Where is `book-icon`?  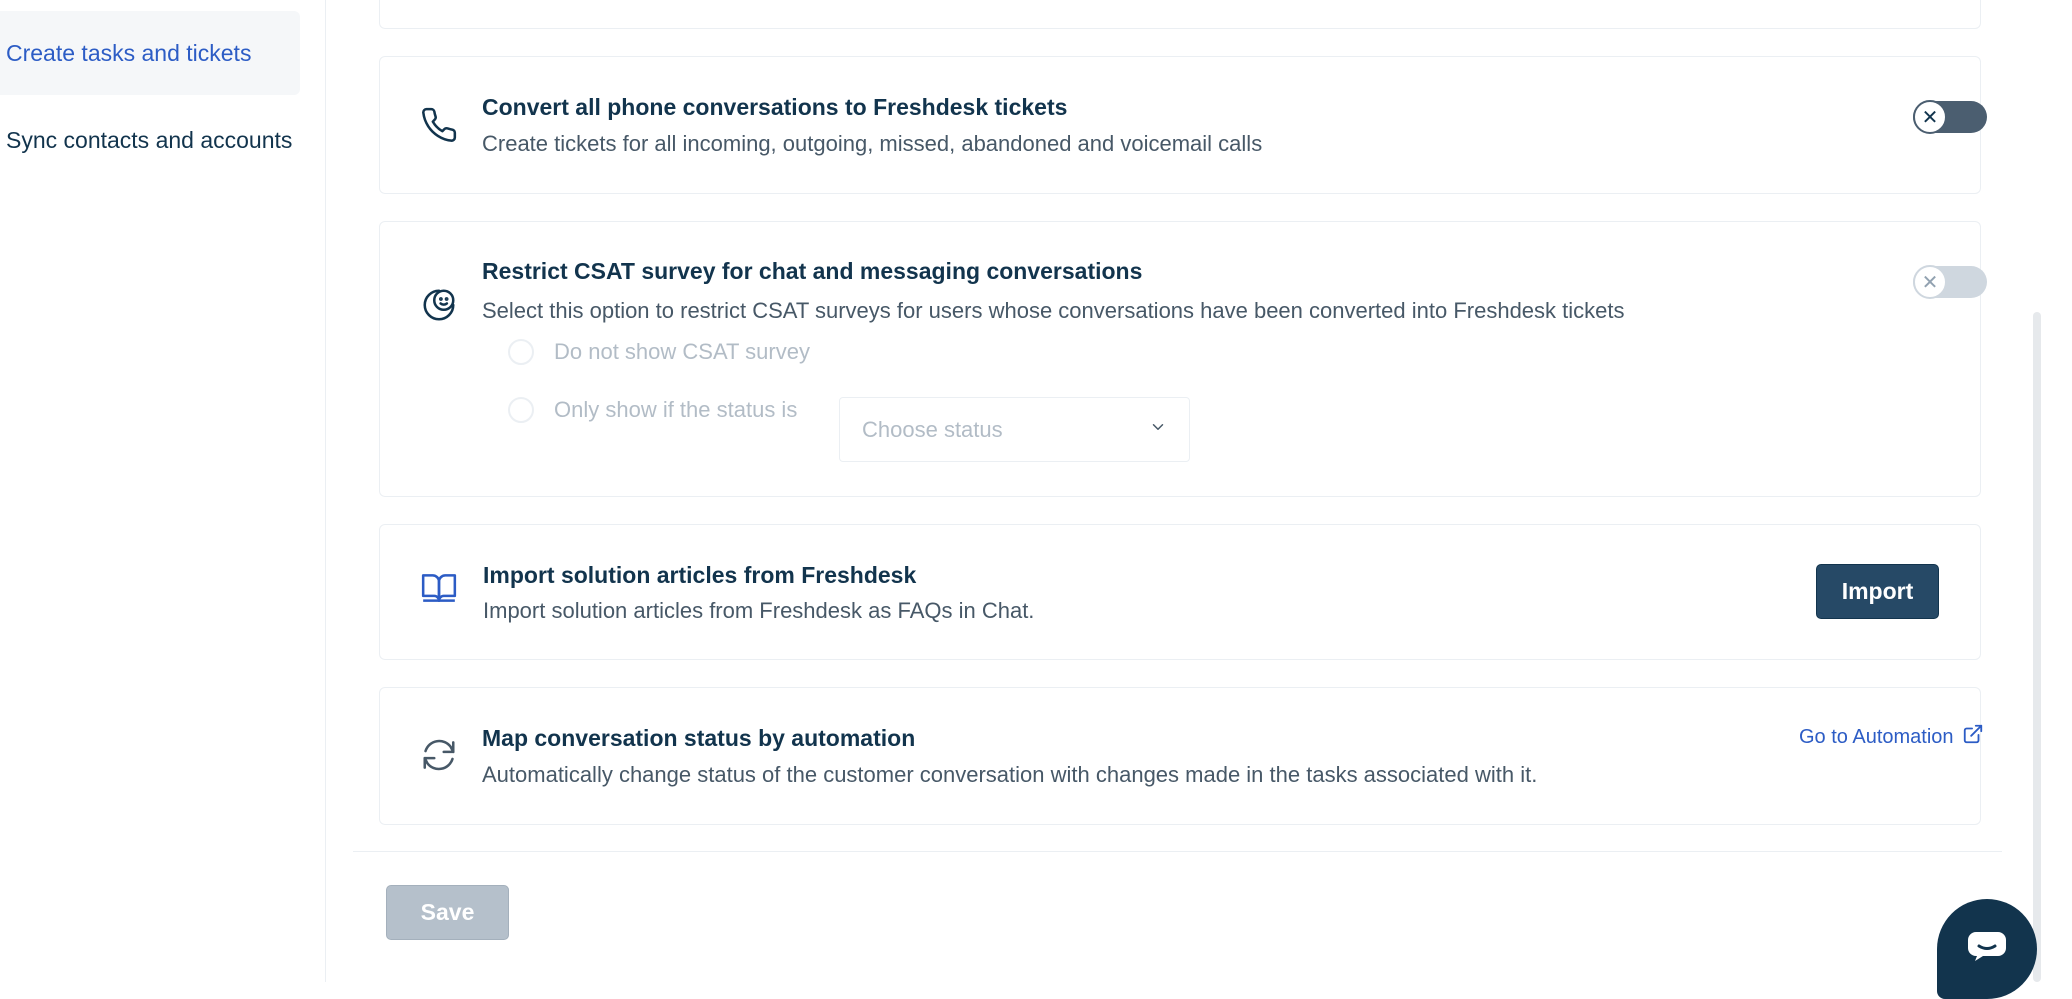
book-icon is located at coordinates (439, 588).